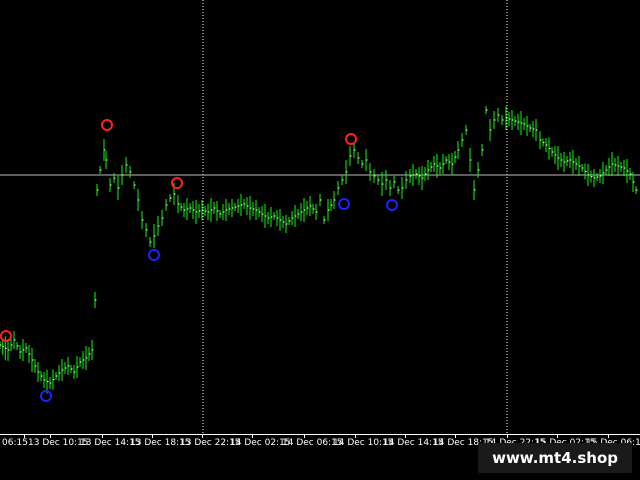 The width and height of the screenshot is (640, 480). Describe the element at coordinates (15, 443) in the screenshot. I see `time-tick-label: 06:15` at that location.